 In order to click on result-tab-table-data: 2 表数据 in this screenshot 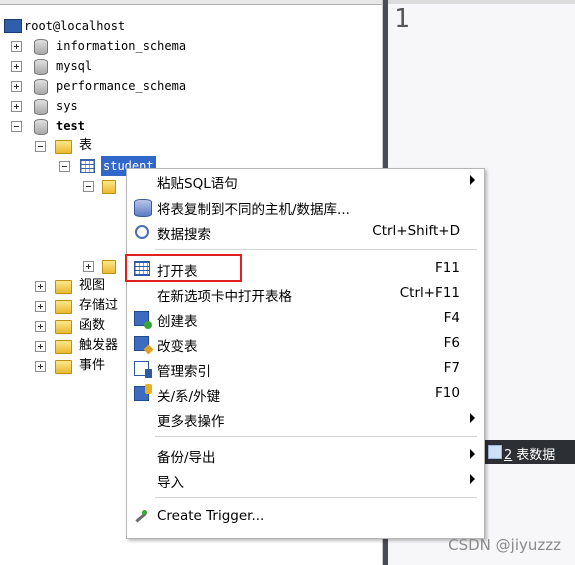, I will do `click(529, 452)`.